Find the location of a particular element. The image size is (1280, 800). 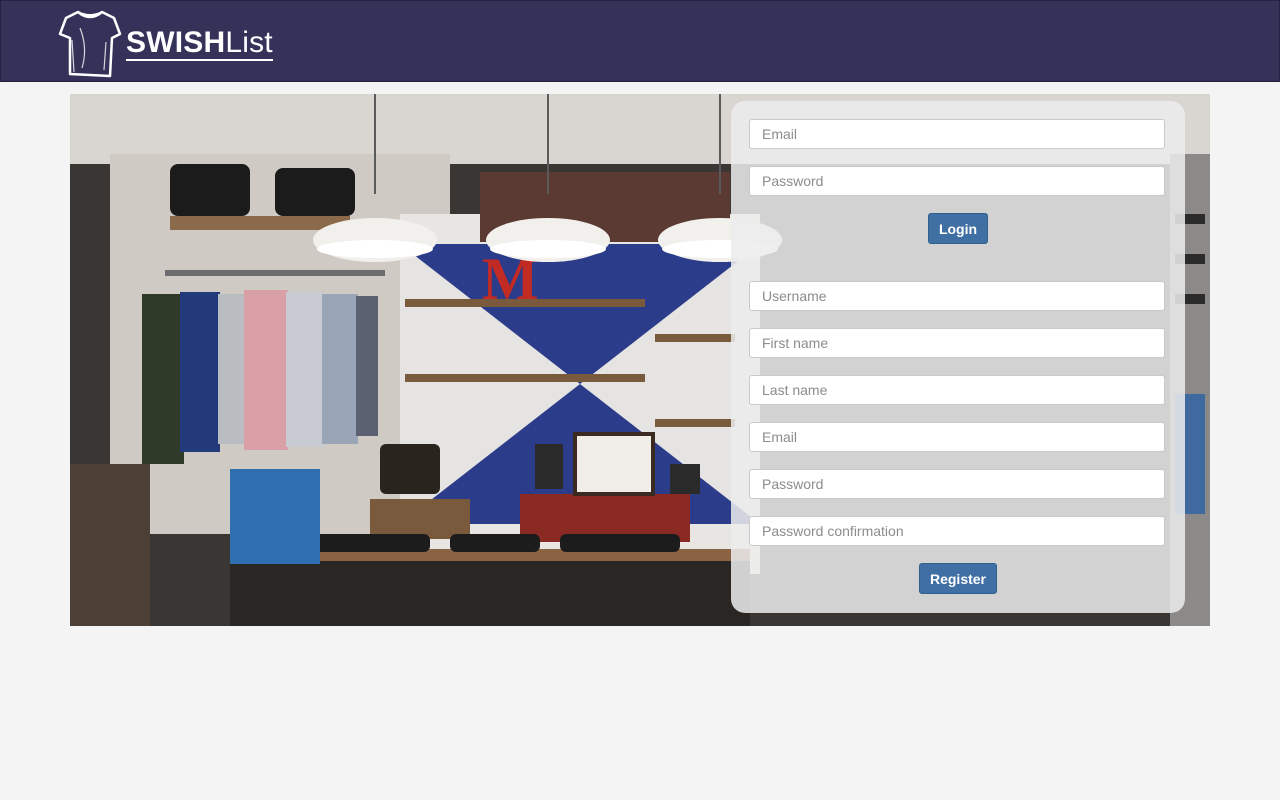

brand-logo: SWISHList is located at coordinates (165, 43).